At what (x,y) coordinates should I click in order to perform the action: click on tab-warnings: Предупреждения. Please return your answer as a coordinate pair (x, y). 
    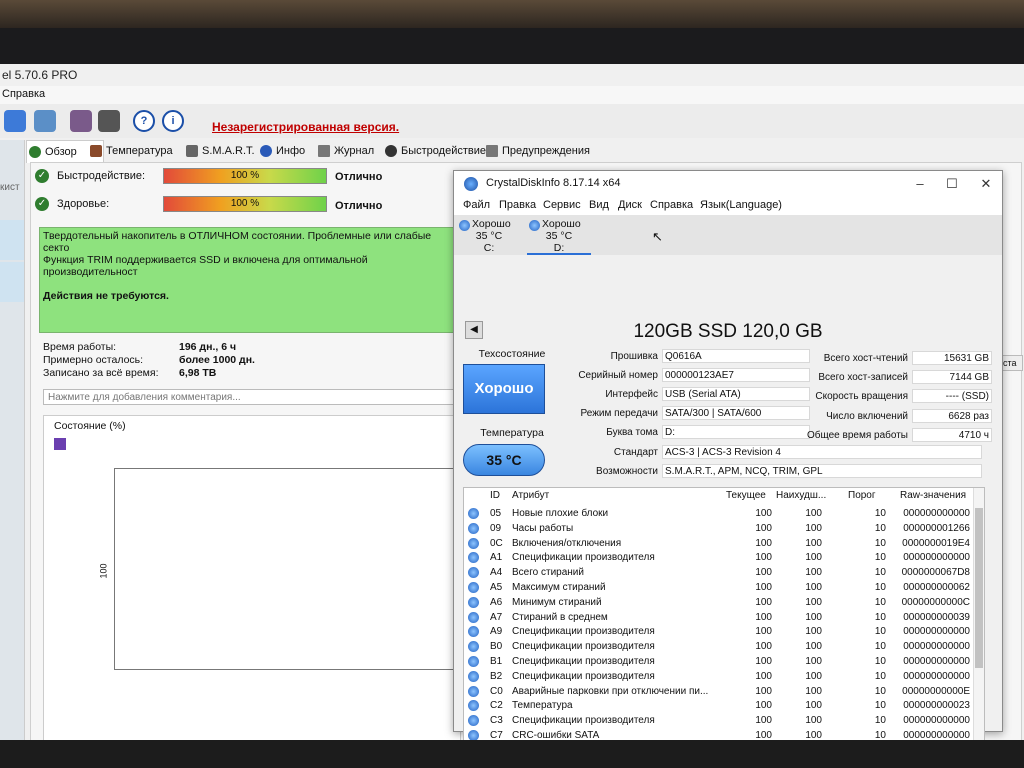
    Looking at the image, I should click on (537, 151).